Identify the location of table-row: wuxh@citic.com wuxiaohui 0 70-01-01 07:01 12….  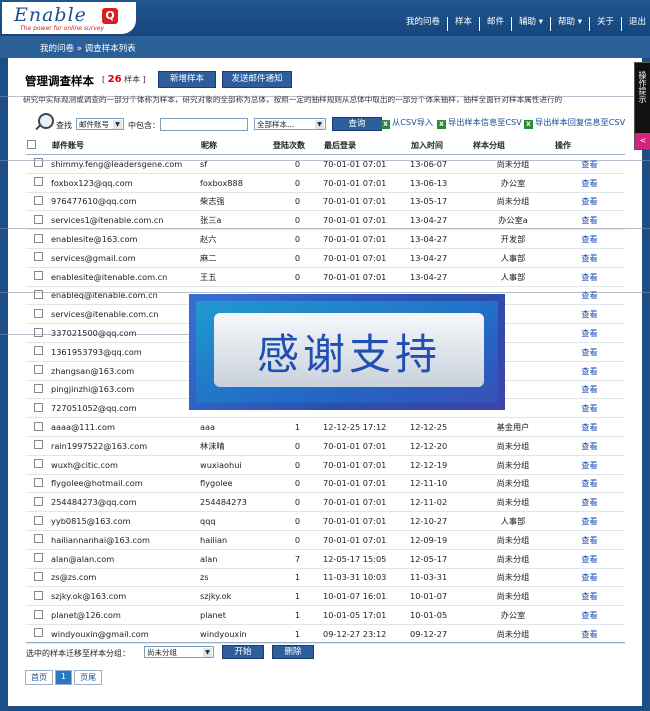
(325, 465).